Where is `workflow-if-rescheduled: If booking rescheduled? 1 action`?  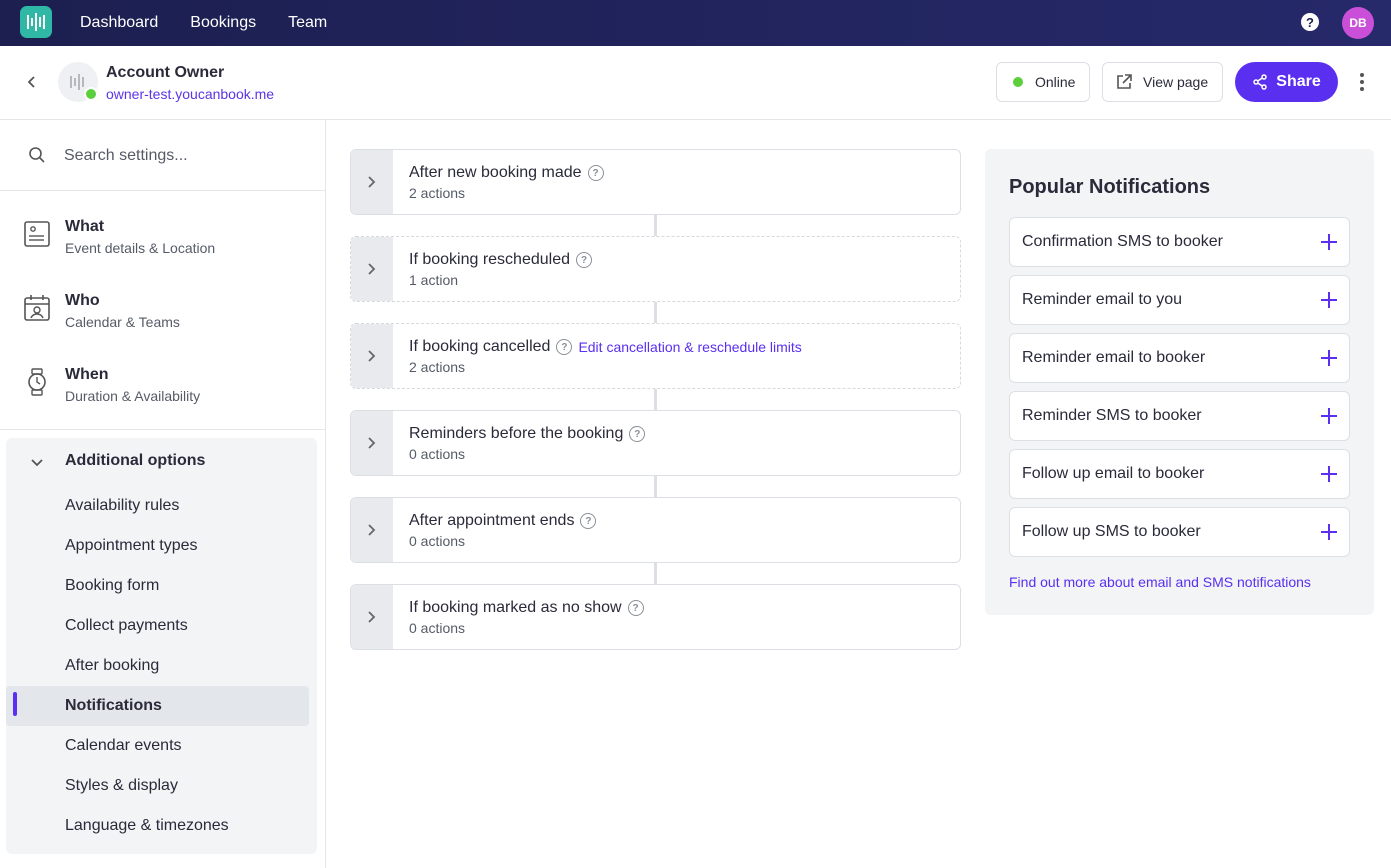
workflow-if-rescheduled: If booking rescheduled? 1 action is located at coordinates (655, 269).